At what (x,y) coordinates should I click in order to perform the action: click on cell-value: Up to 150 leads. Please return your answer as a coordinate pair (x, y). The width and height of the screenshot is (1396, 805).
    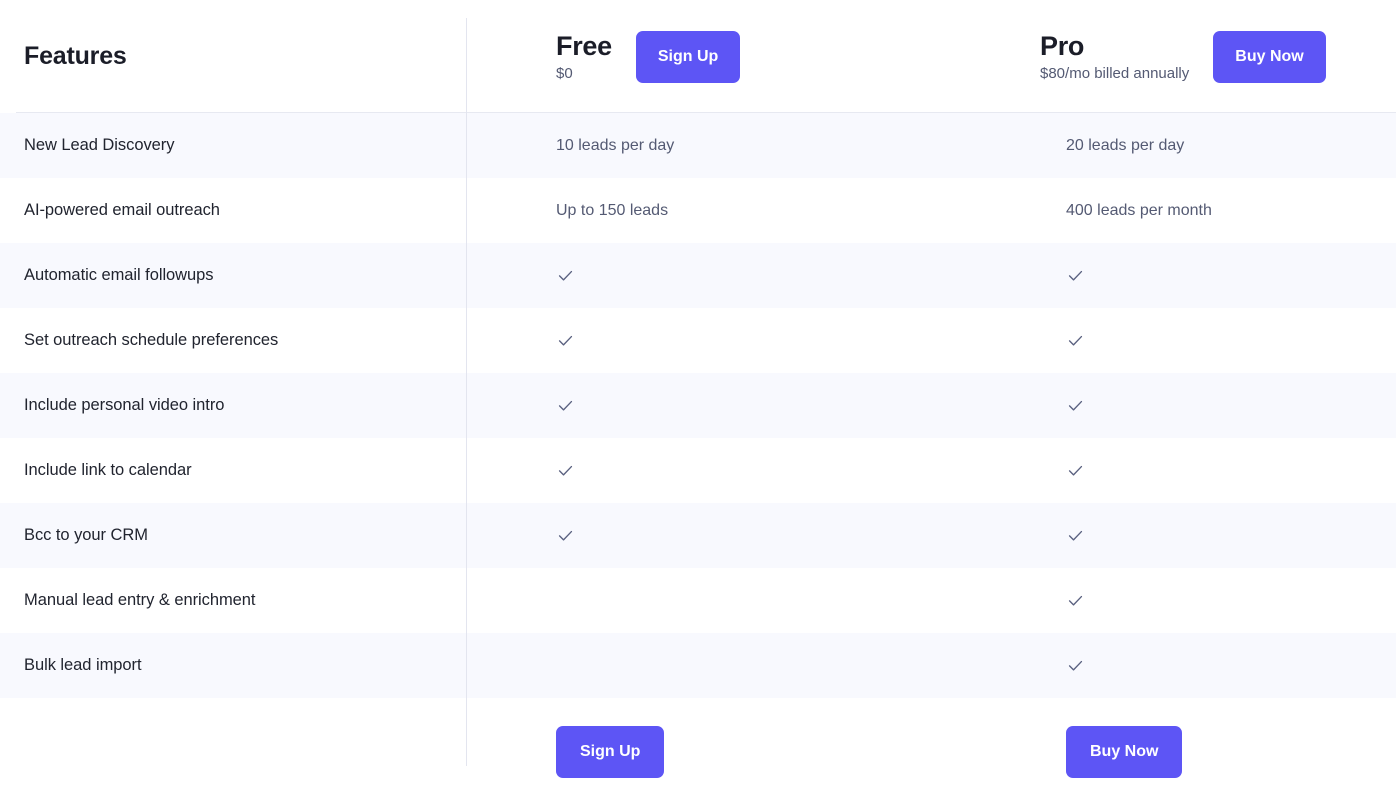
    Looking at the image, I should click on (612, 210).